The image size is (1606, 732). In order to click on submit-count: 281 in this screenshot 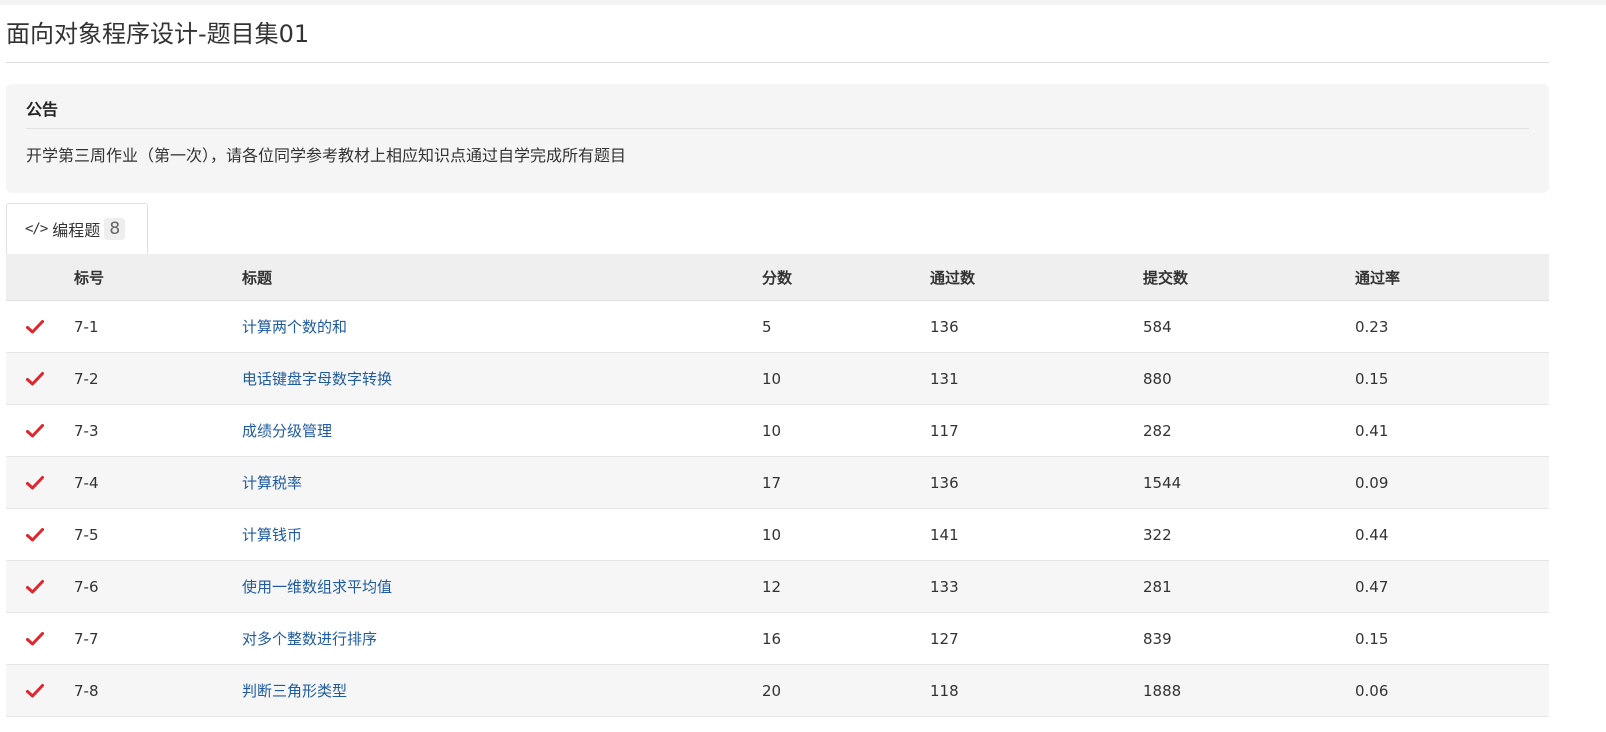, I will do `click(1157, 586)`.